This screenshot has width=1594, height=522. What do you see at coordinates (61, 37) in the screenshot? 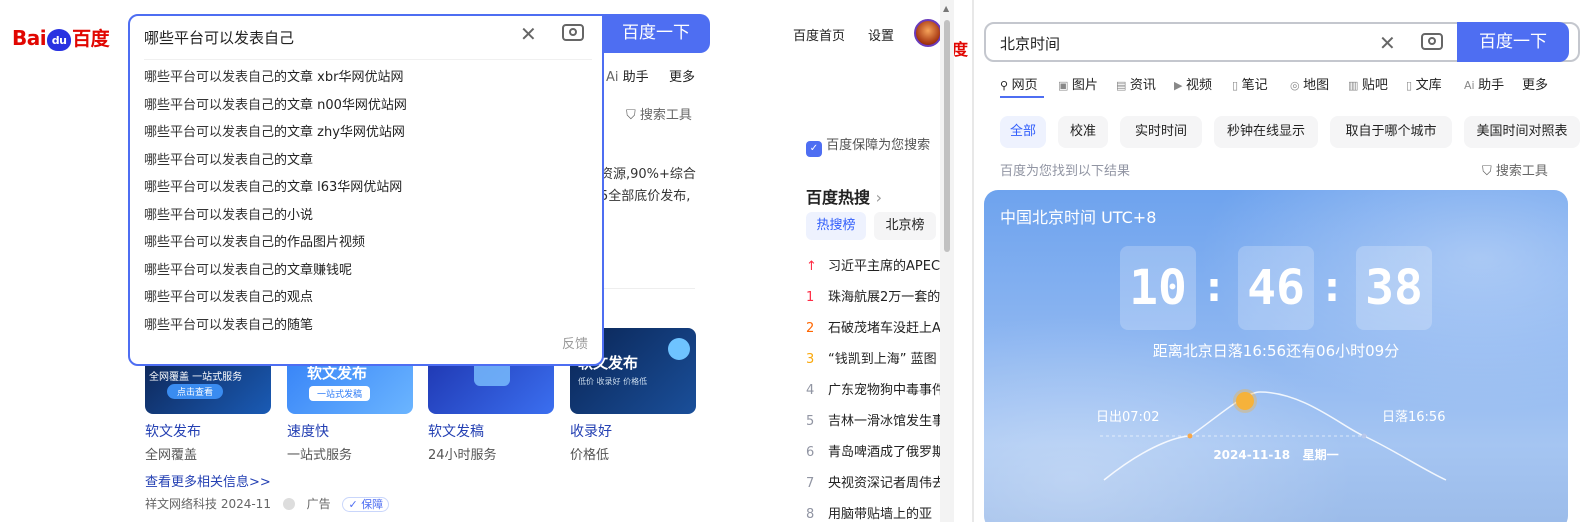
I see `baidu-logo: Bai du 百度` at bounding box center [61, 37].